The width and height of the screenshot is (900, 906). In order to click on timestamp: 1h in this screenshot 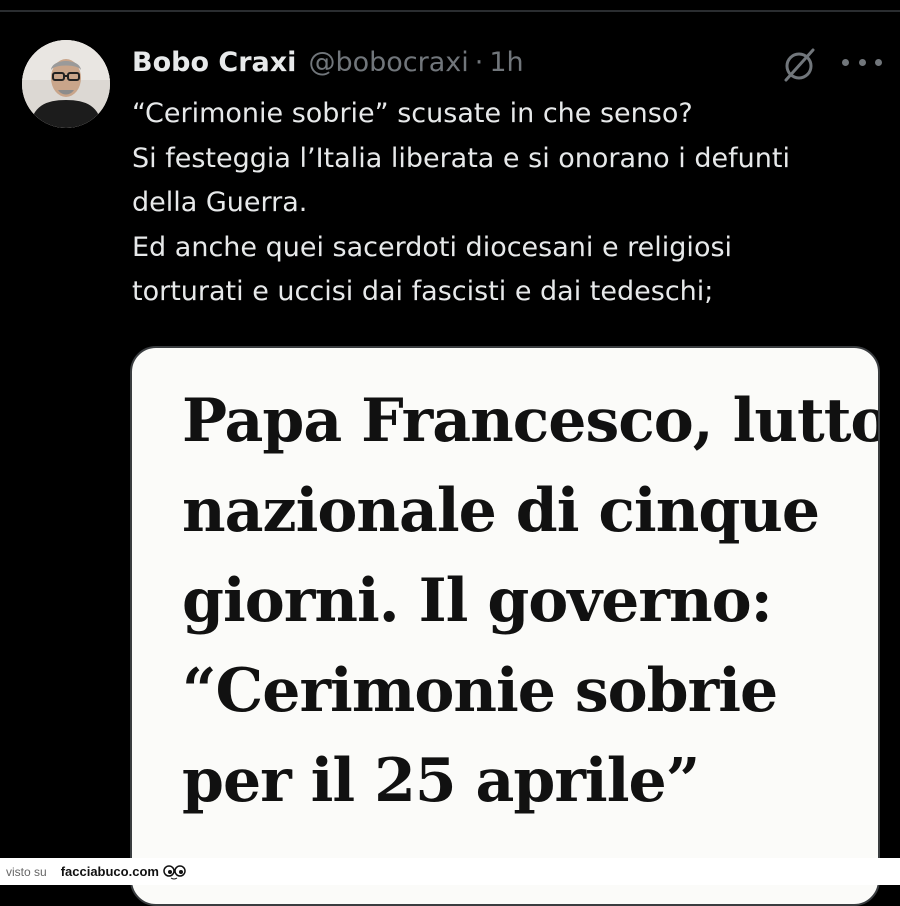, I will do `click(506, 62)`.